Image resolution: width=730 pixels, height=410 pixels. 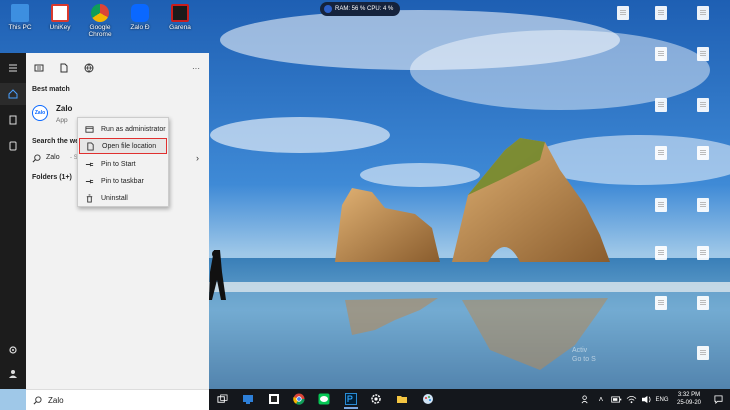 I want to click on pin-to-start-item: Pin to Start, so click(x=123, y=164).